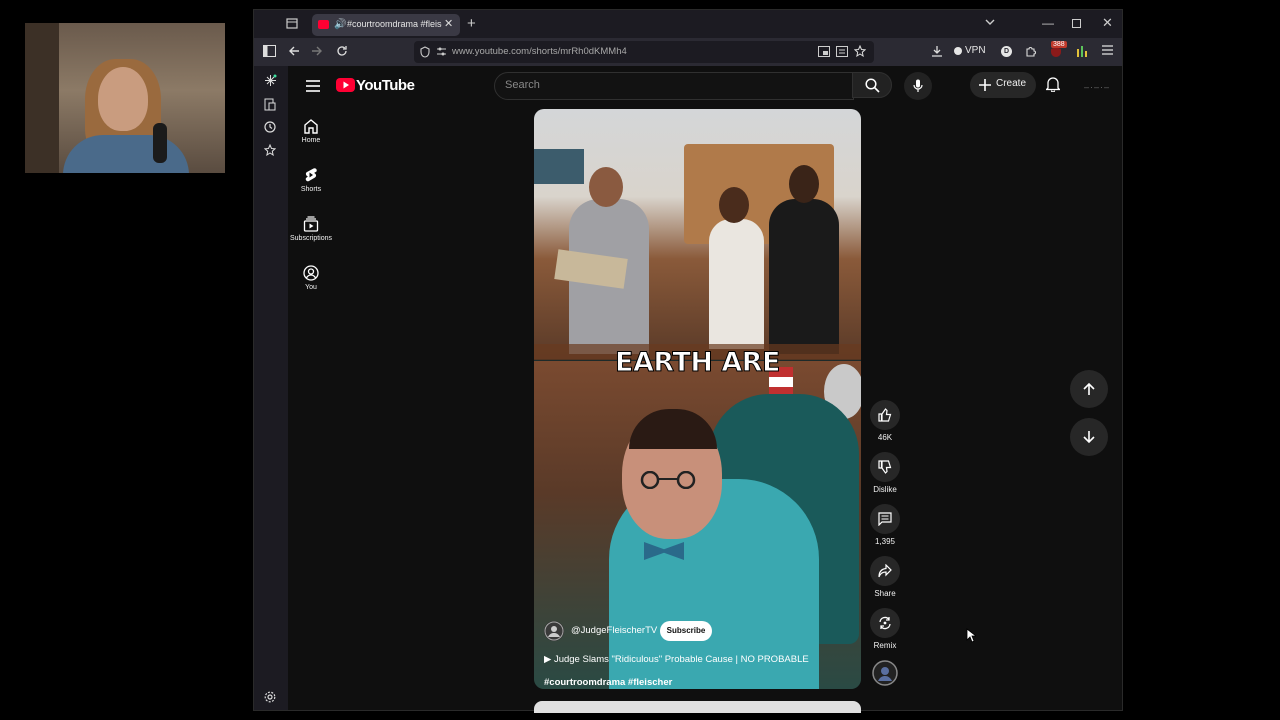  Describe the element at coordinates (1107, 23) in the screenshot. I see `window-close-icon: ✕` at that location.